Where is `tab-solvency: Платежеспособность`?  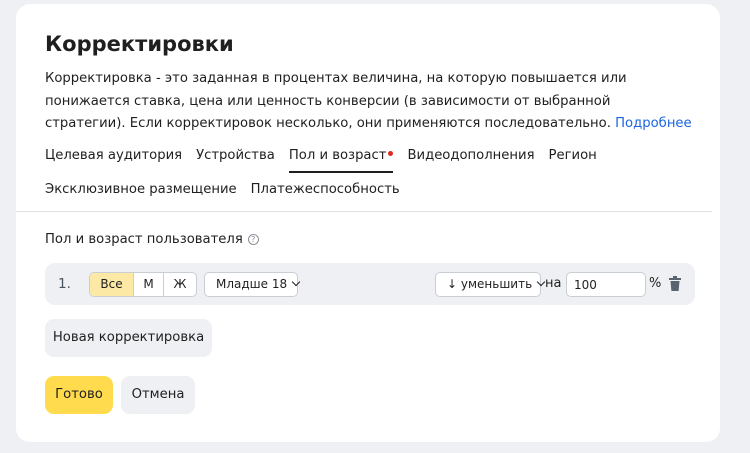 tab-solvency: Платежеспособность is located at coordinates (325, 189).